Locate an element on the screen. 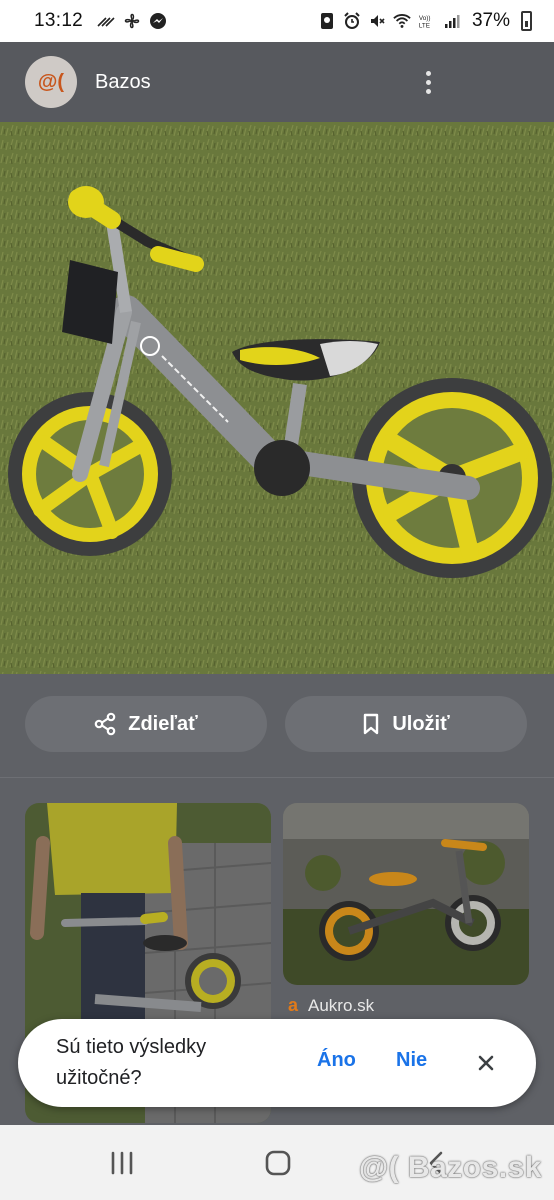 The width and height of the screenshot is (554, 1200). status-right-icons: Vo)) LTE 37% is located at coordinates (425, 21).